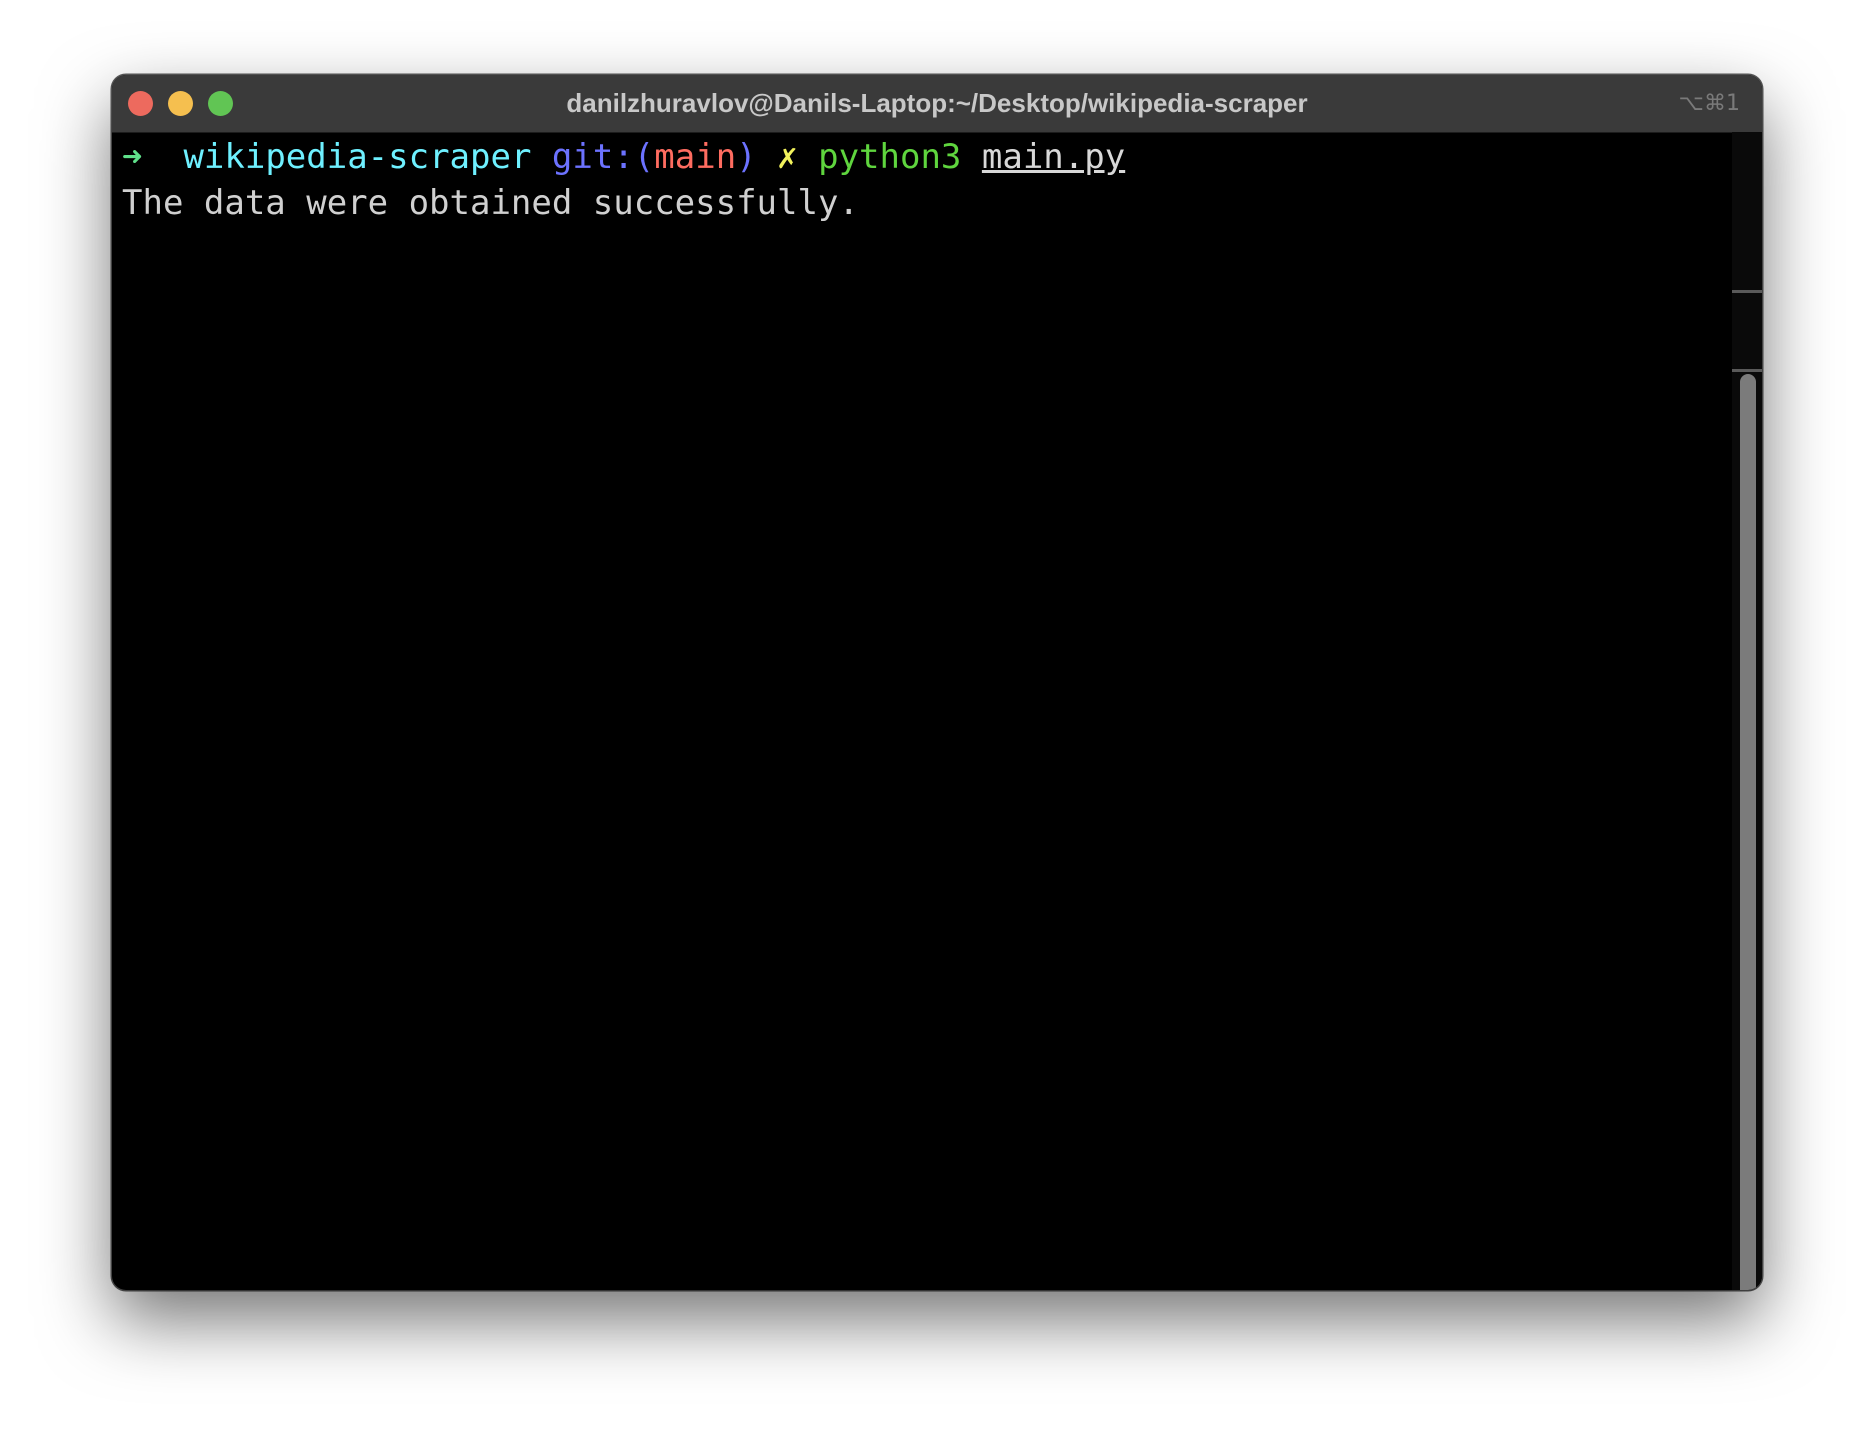  What do you see at coordinates (746, 157) in the screenshot?
I see `git-suffix: )` at bounding box center [746, 157].